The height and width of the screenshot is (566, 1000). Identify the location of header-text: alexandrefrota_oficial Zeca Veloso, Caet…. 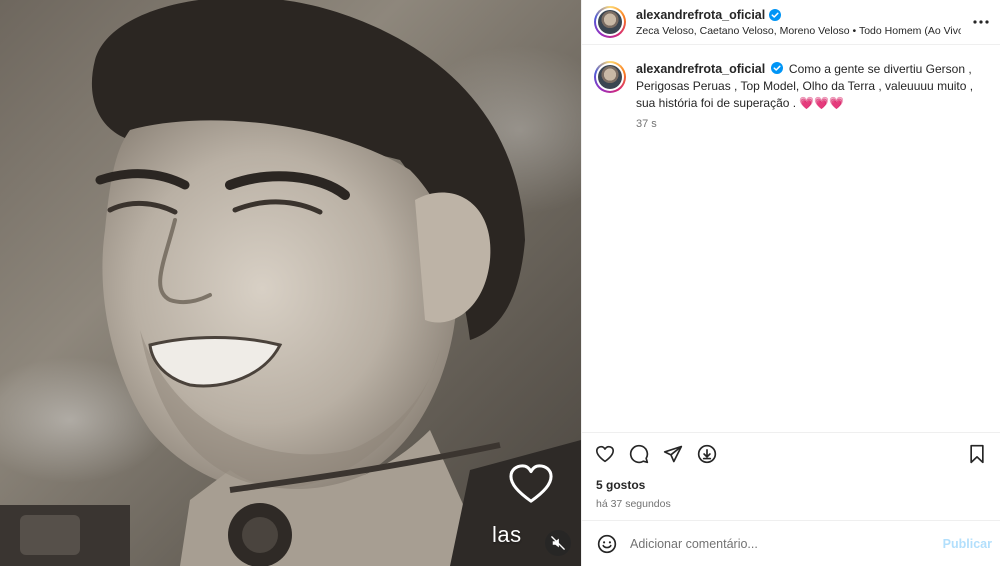
(798, 22).